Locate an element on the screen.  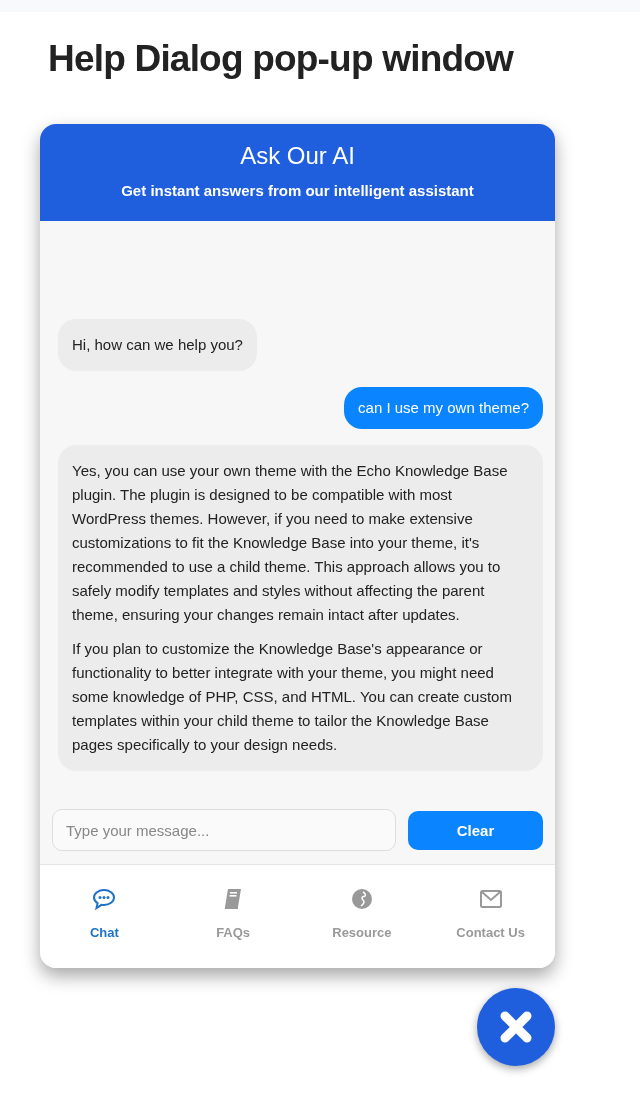
nav-tab: Contact Us is located at coordinates (490, 916).